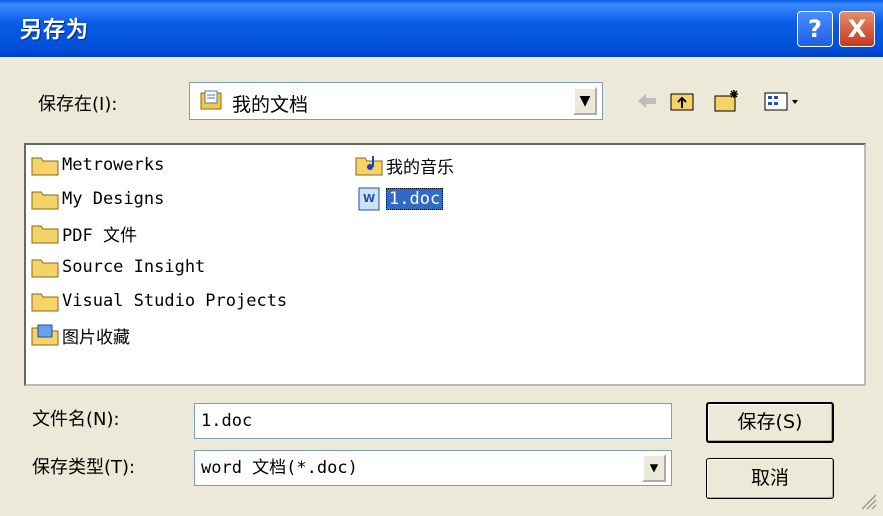  I want to click on save-in-dropdown-arrow: ▼, so click(585, 101).